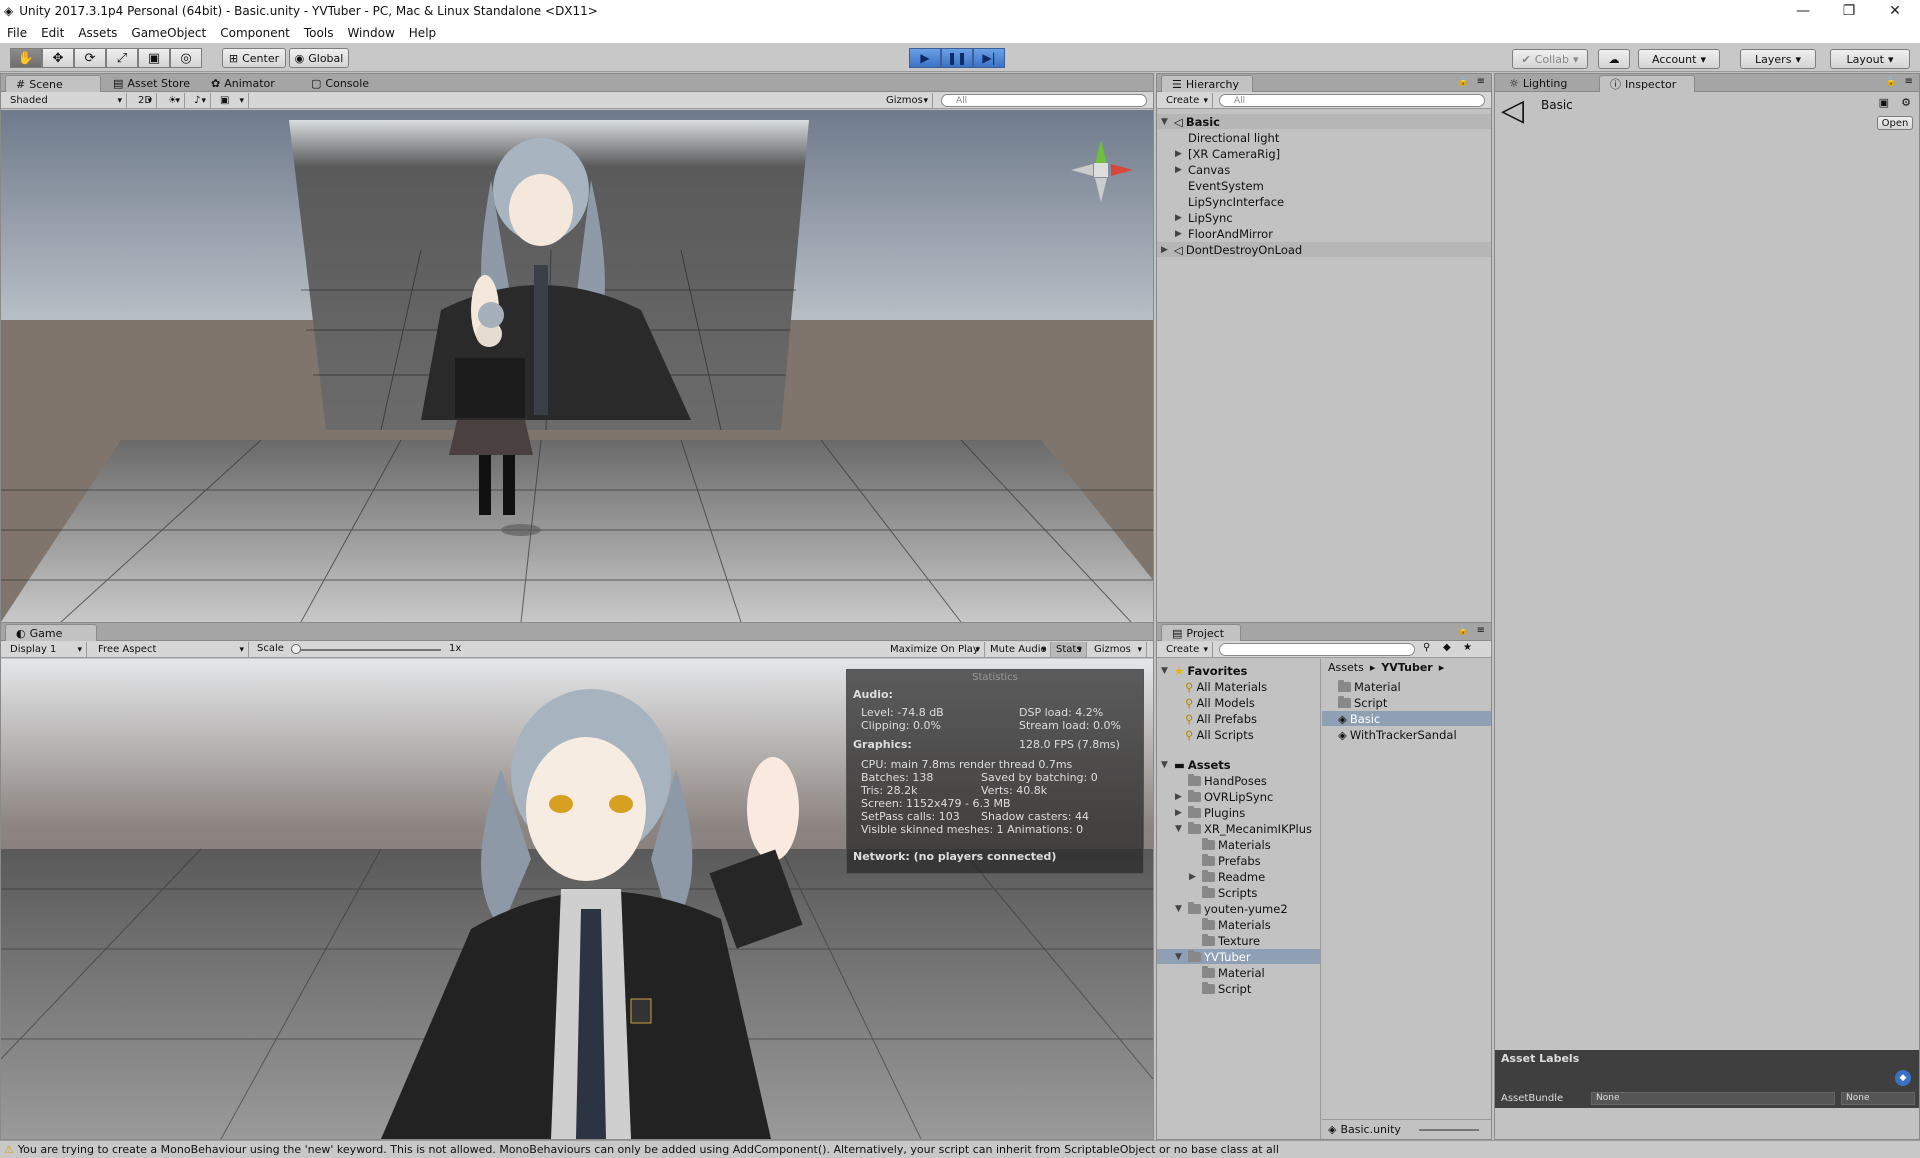  What do you see at coordinates (1201, 632) in the screenshot?
I see `tab-project: ▤ Project` at bounding box center [1201, 632].